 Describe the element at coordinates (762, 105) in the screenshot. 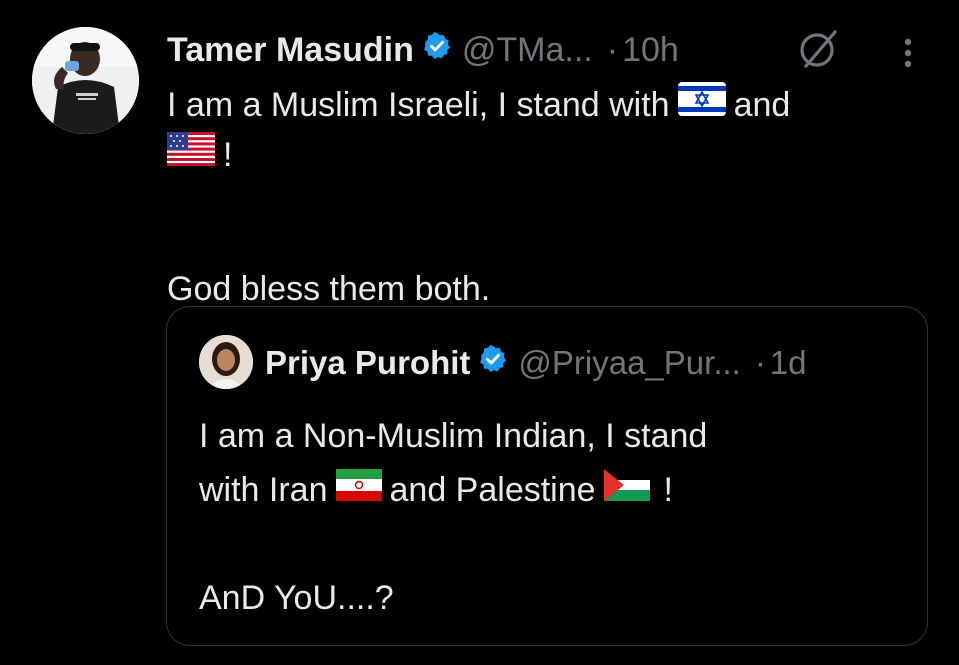

I see `tweet-text-and: and` at that location.